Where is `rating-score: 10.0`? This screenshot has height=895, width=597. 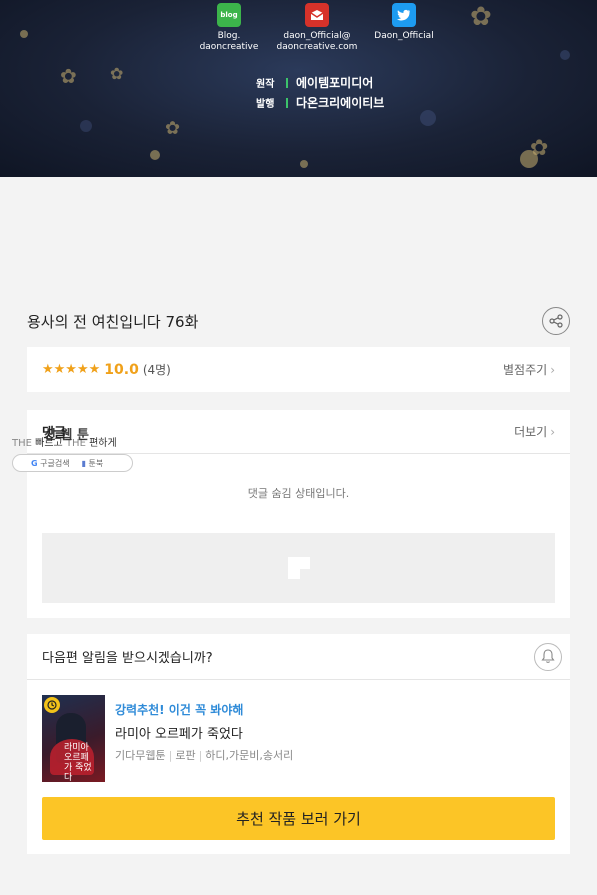
rating-score: 10.0 is located at coordinates (121, 369).